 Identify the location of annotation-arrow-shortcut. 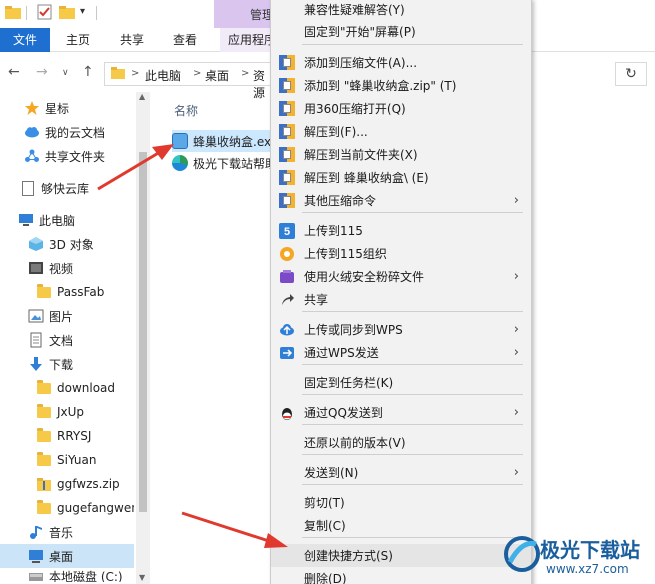
(234, 529).